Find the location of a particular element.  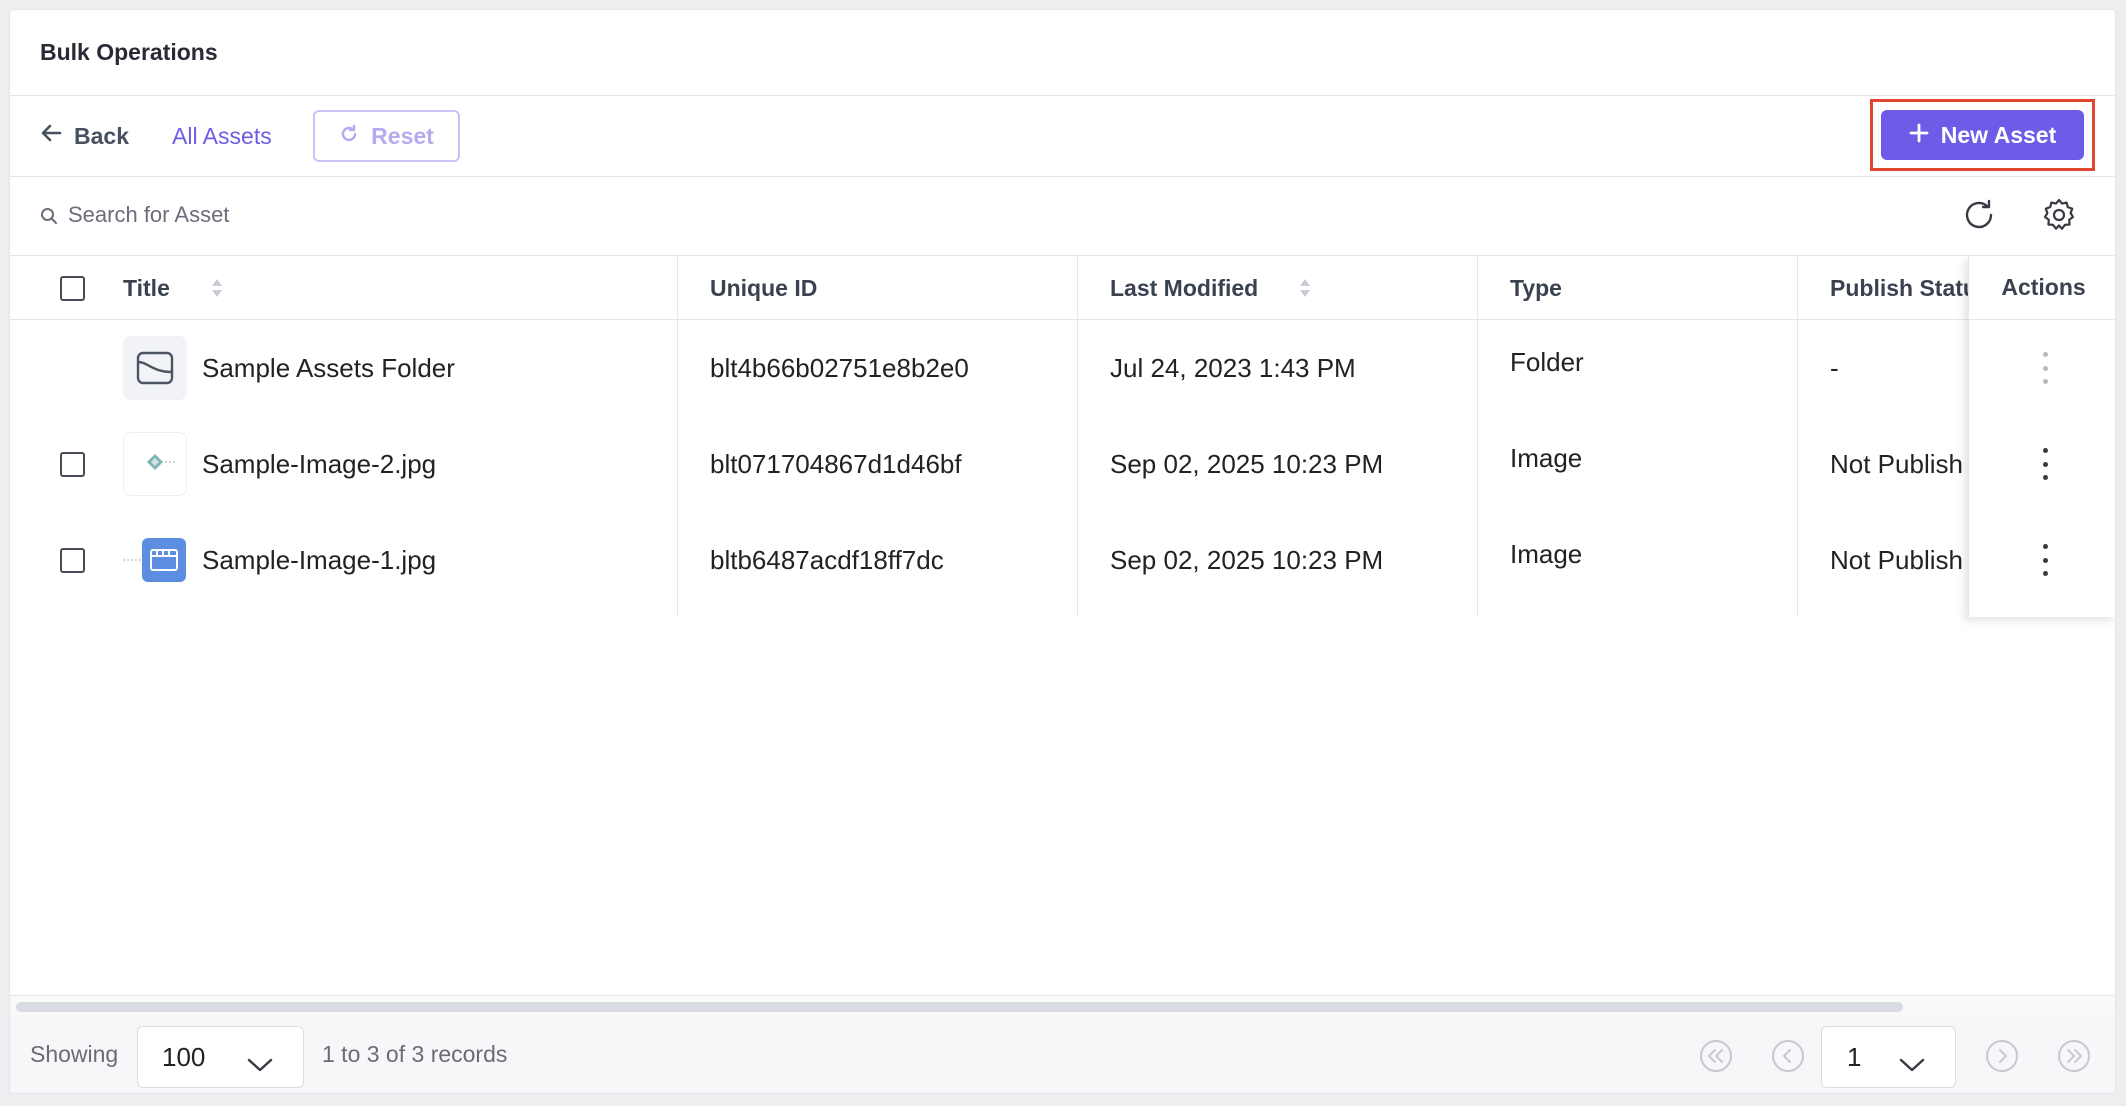

column-unique-id: Unique ID is located at coordinates (764, 287).